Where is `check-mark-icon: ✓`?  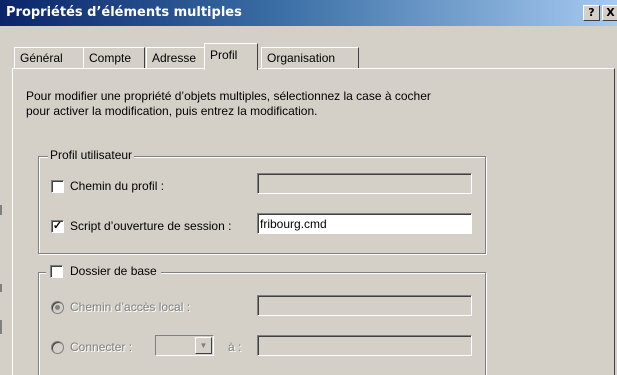
check-mark-icon: ✓ is located at coordinates (57, 226).